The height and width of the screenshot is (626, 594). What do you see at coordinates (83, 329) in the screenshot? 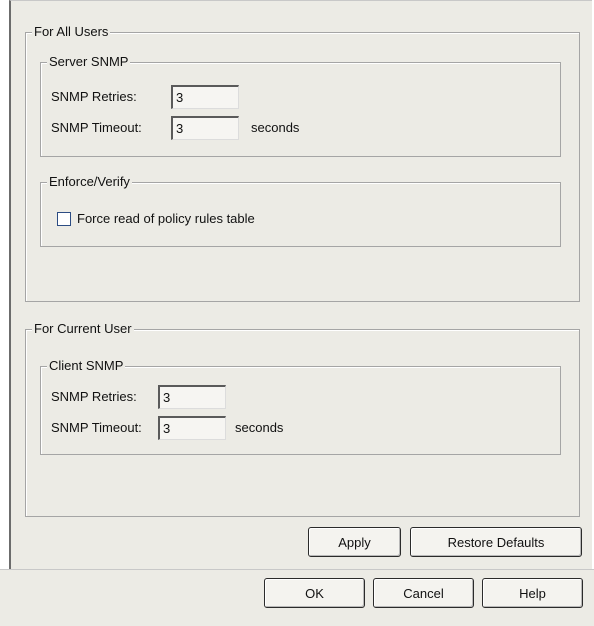
I see `for-current-user-title: For Current User` at bounding box center [83, 329].